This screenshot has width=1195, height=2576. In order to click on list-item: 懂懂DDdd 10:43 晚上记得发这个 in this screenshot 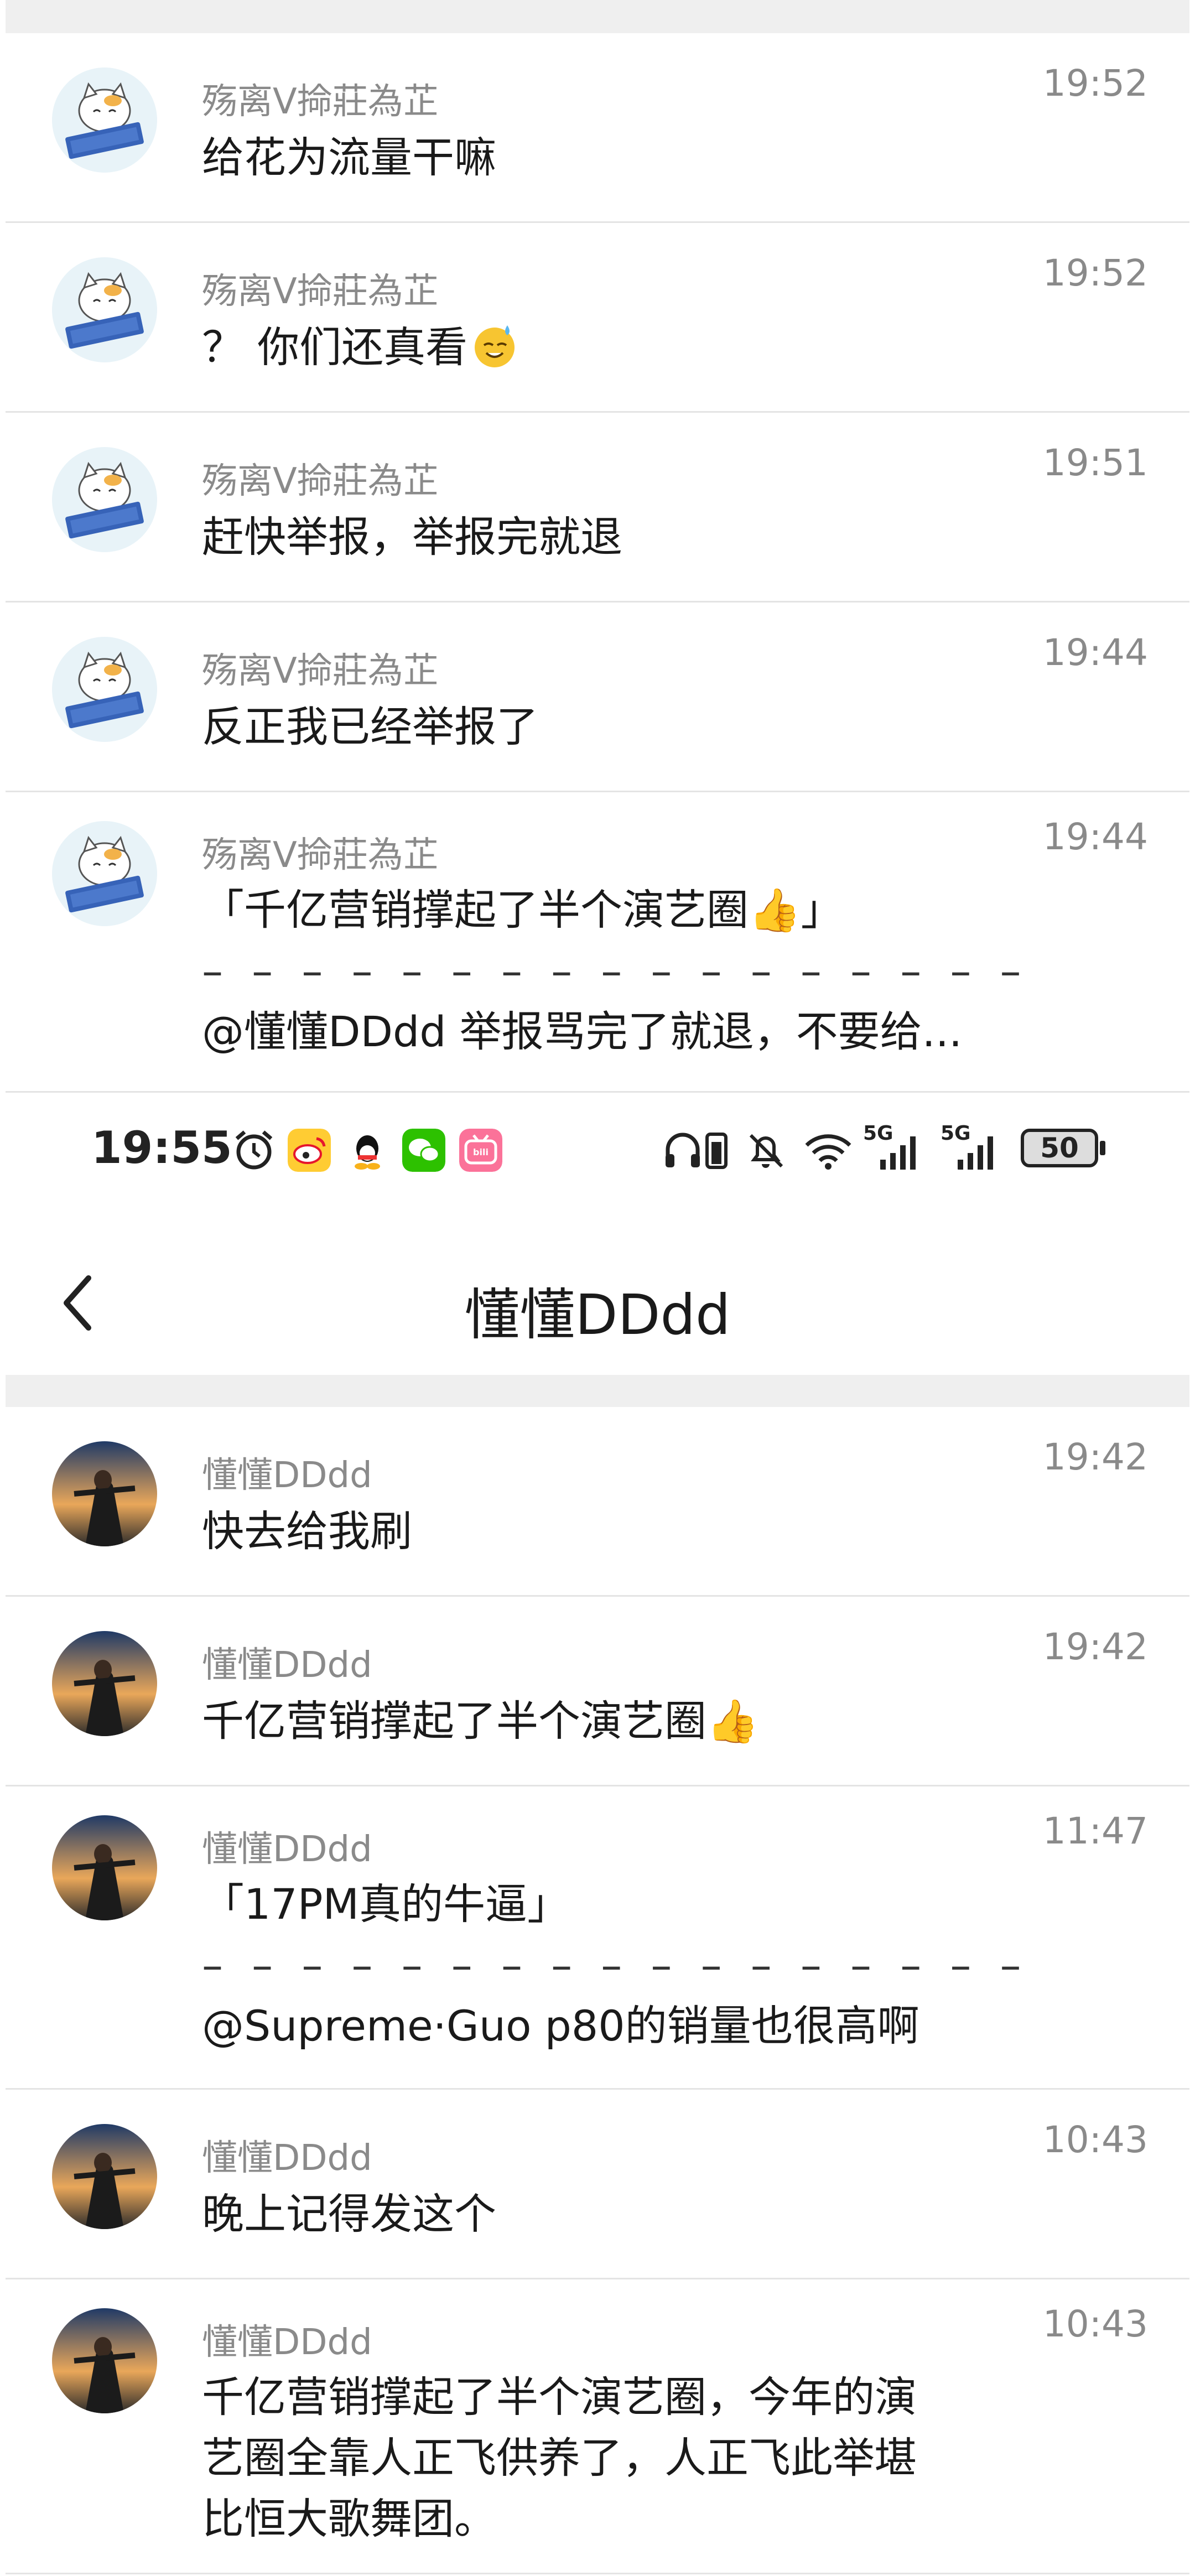, I will do `click(597, 2184)`.